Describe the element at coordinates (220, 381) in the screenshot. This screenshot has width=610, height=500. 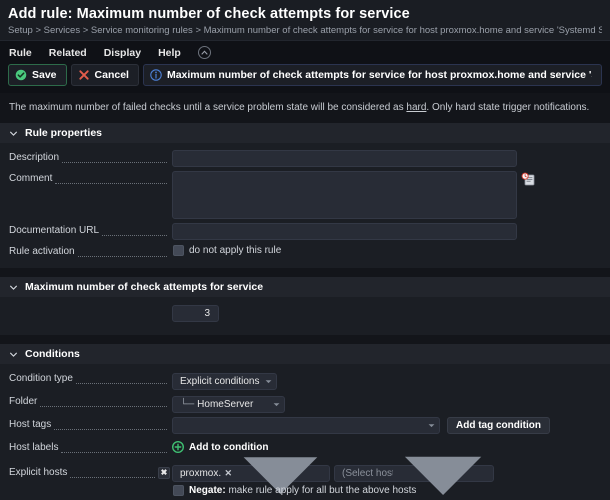
I see `condition-type-value: Explicit conditions` at that location.